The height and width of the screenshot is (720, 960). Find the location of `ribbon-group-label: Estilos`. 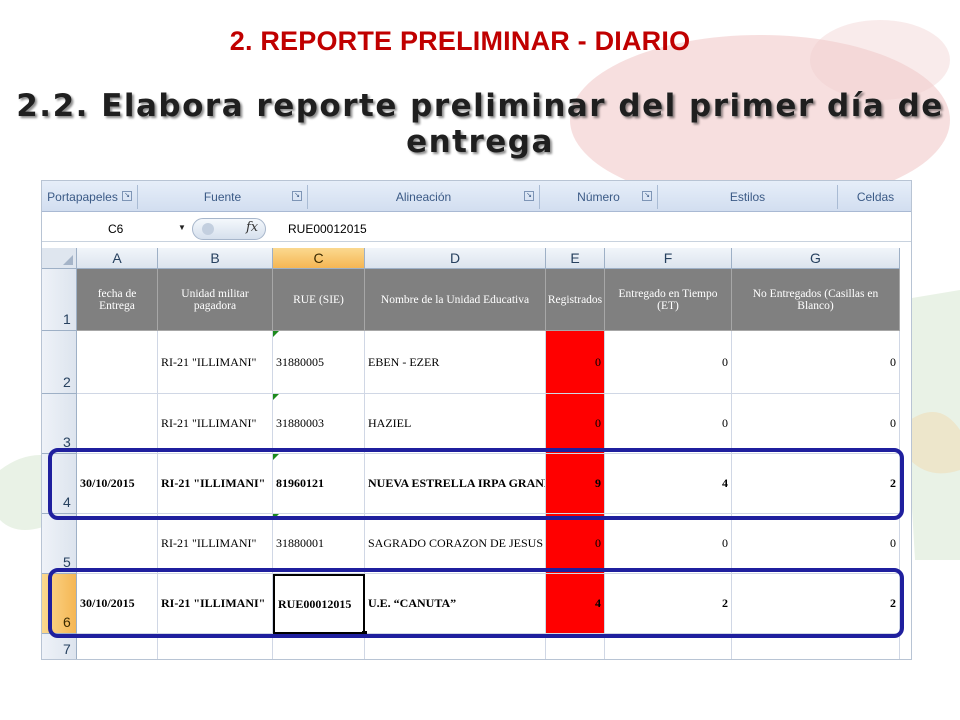

ribbon-group-label: Estilos is located at coordinates (747, 197).